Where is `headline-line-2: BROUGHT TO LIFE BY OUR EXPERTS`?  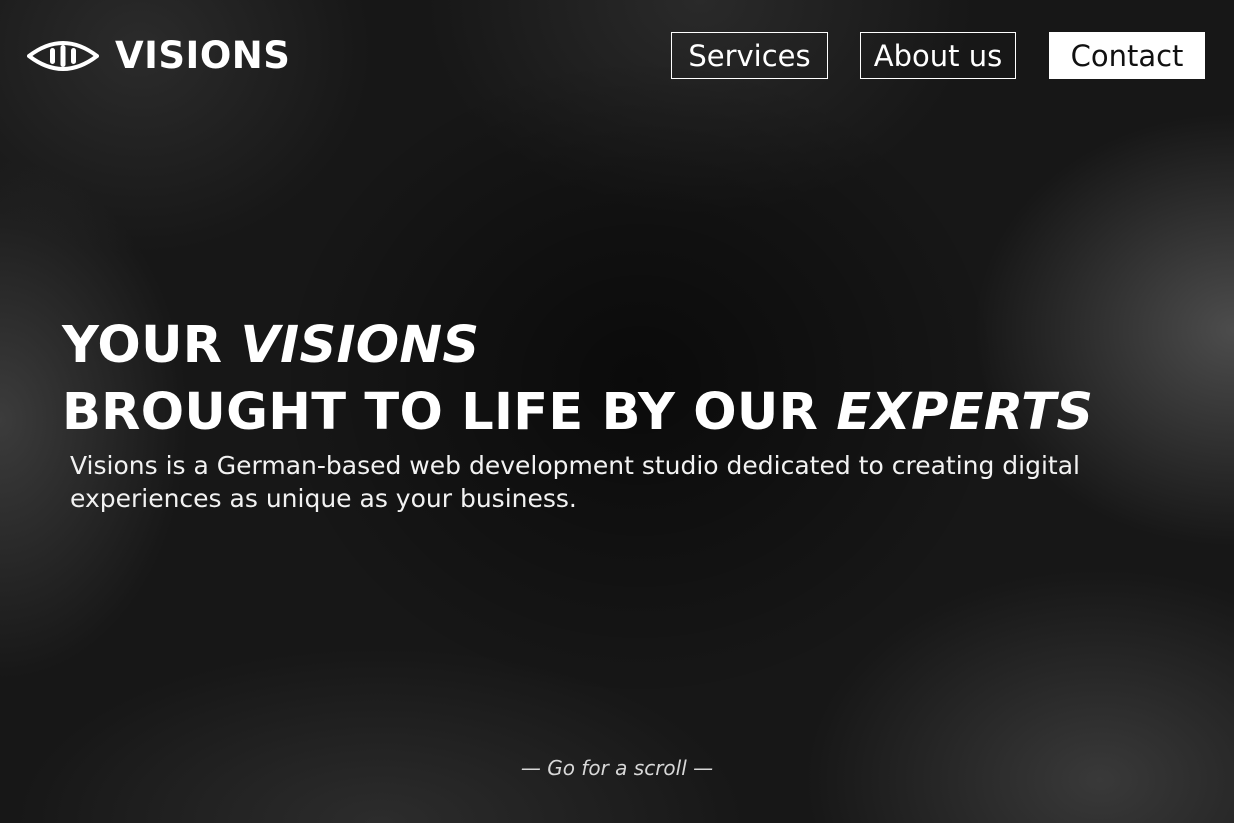 headline-line-2: BROUGHT TO LIFE BY OUR EXPERTS is located at coordinates (577, 412).